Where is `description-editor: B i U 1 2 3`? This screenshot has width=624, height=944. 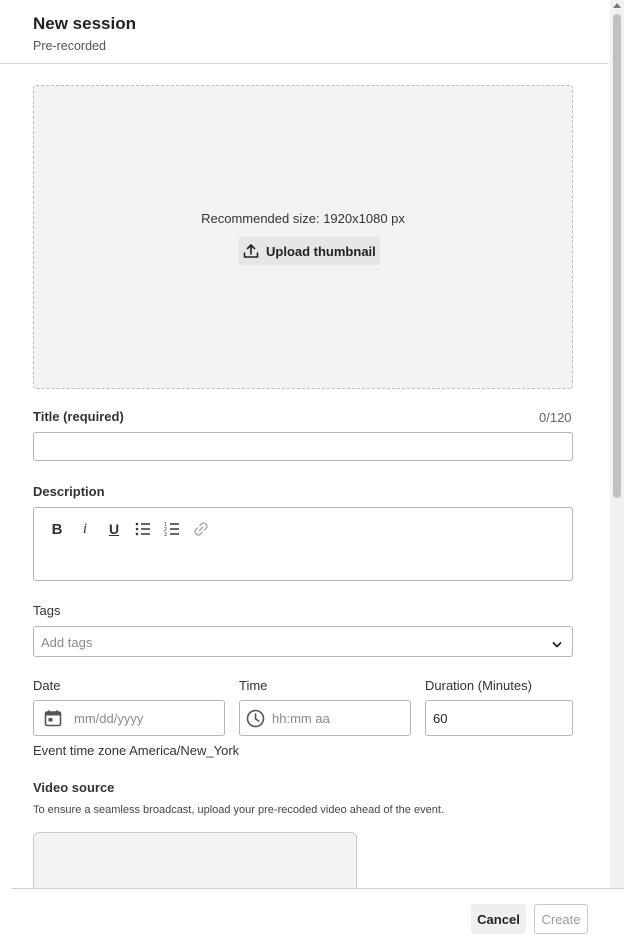 description-editor: B i U 1 2 3 is located at coordinates (303, 544).